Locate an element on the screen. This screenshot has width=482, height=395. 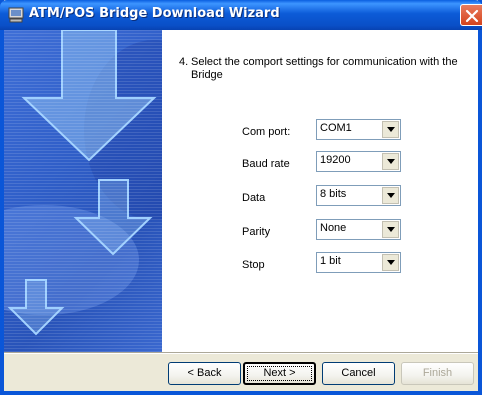
title-bar: ATM/POS Bridge Download Wizard is located at coordinates (241, 15).